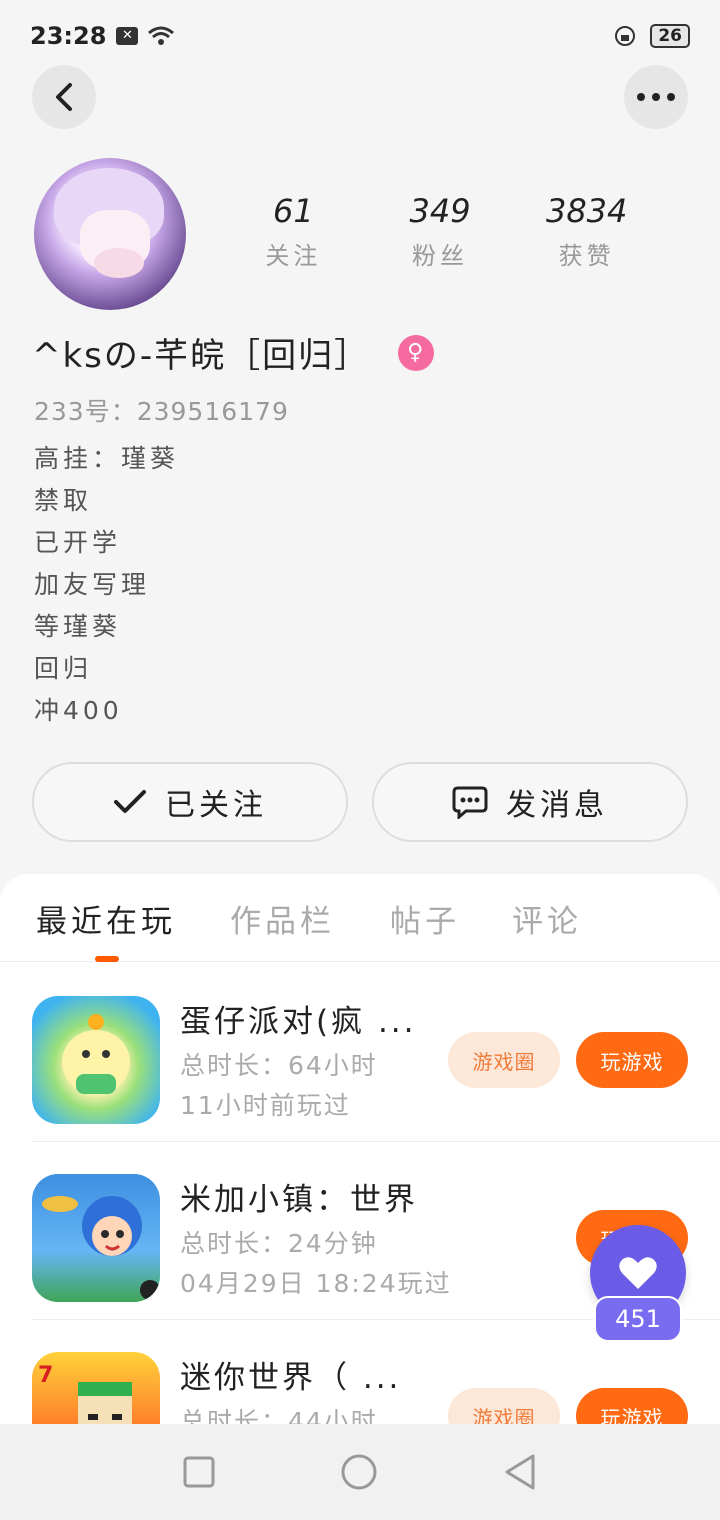 The width and height of the screenshot is (720, 1520). I want to click on home-circle-icon, so click(359, 1472).